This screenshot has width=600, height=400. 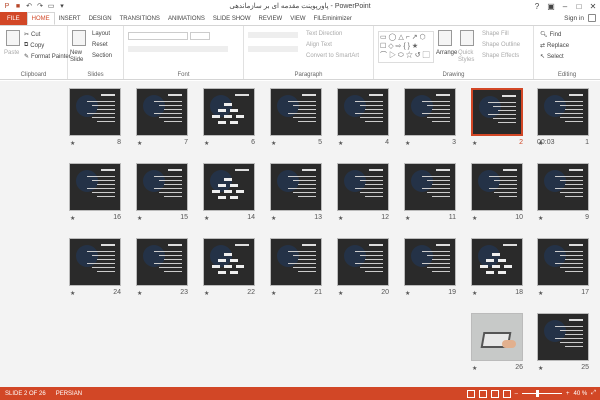 I want to click on layout-button: Layout, so click(x=101, y=34).